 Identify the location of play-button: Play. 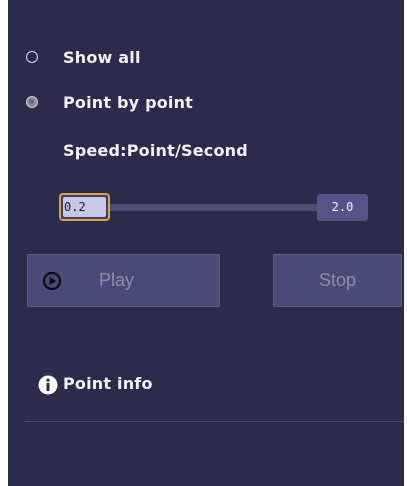
(123, 280).